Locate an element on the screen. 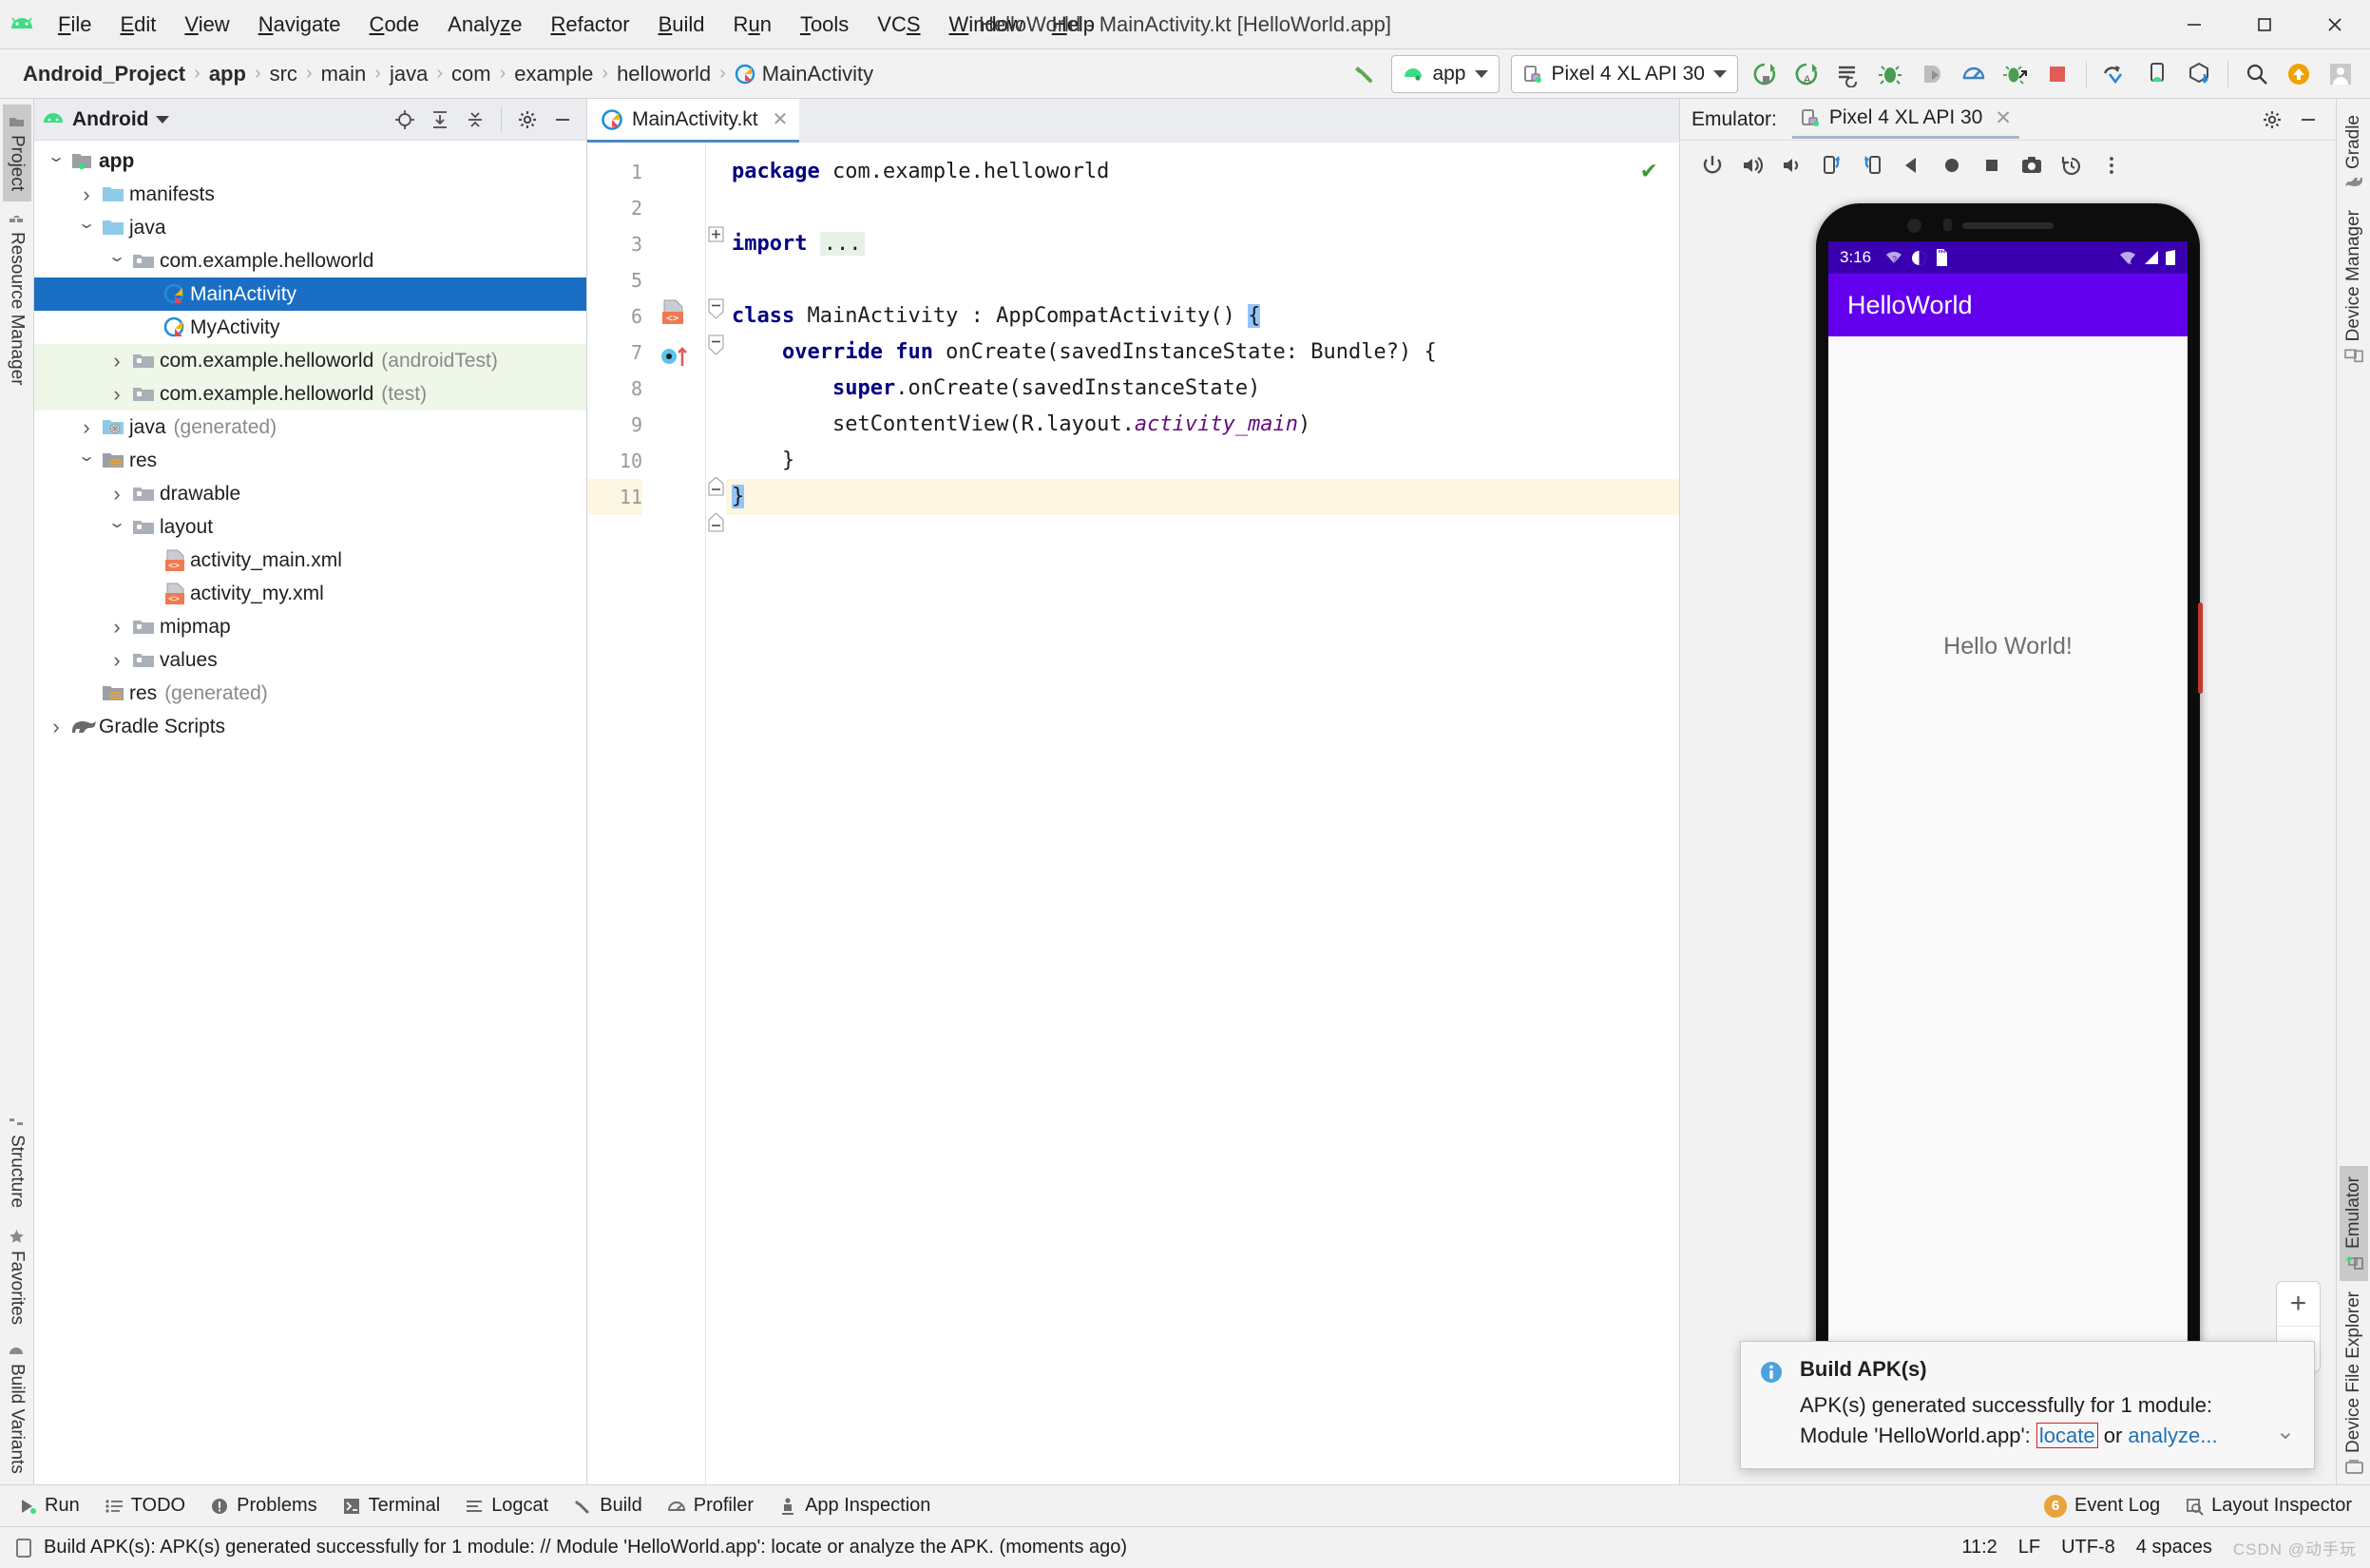  menu-vcs: VCS is located at coordinates (898, 25).